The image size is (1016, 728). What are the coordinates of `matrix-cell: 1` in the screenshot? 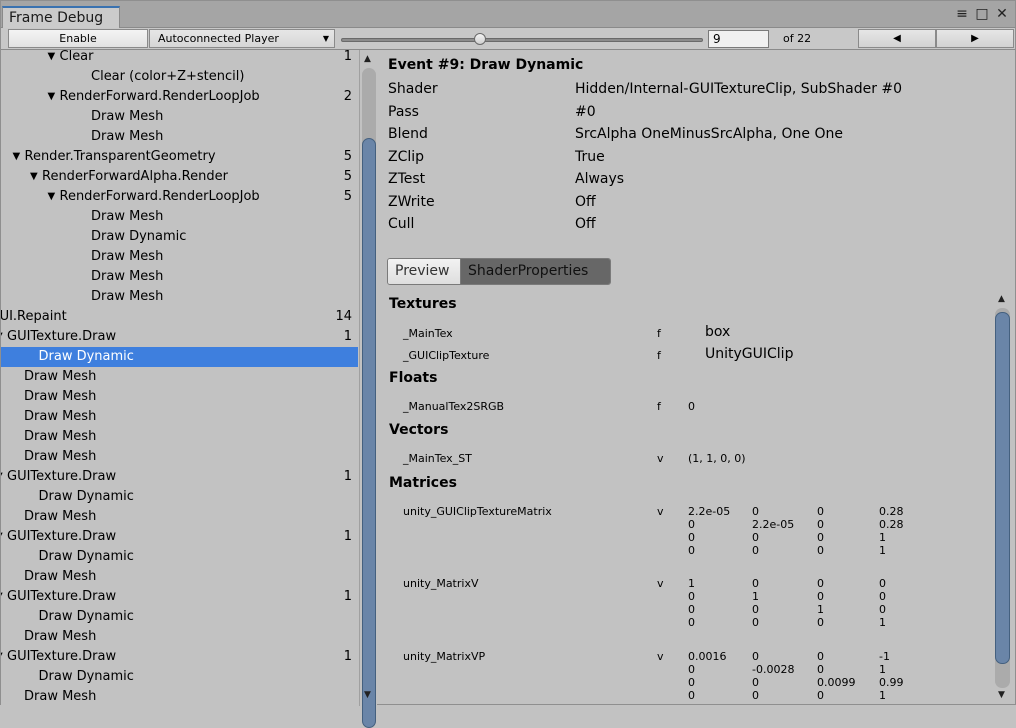 It's located at (882, 622).